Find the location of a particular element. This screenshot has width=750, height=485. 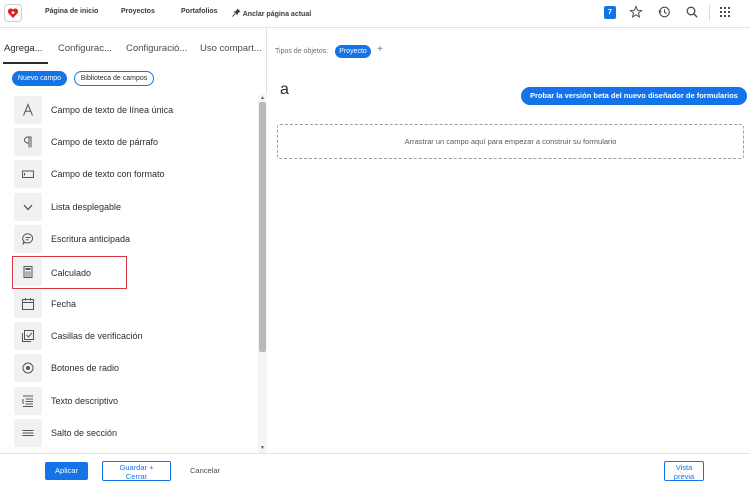

text-a-icon is located at coordinates (28, 110).